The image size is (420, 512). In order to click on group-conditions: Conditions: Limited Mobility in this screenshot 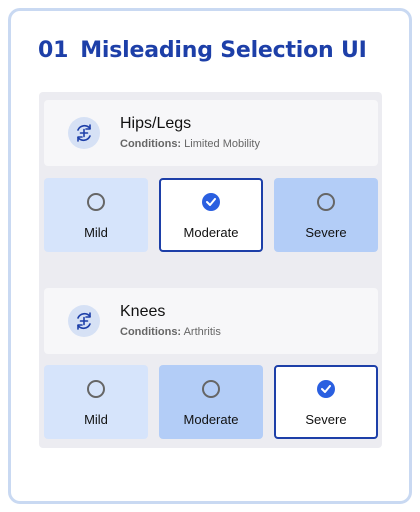, I will do `click(190, 144)`.